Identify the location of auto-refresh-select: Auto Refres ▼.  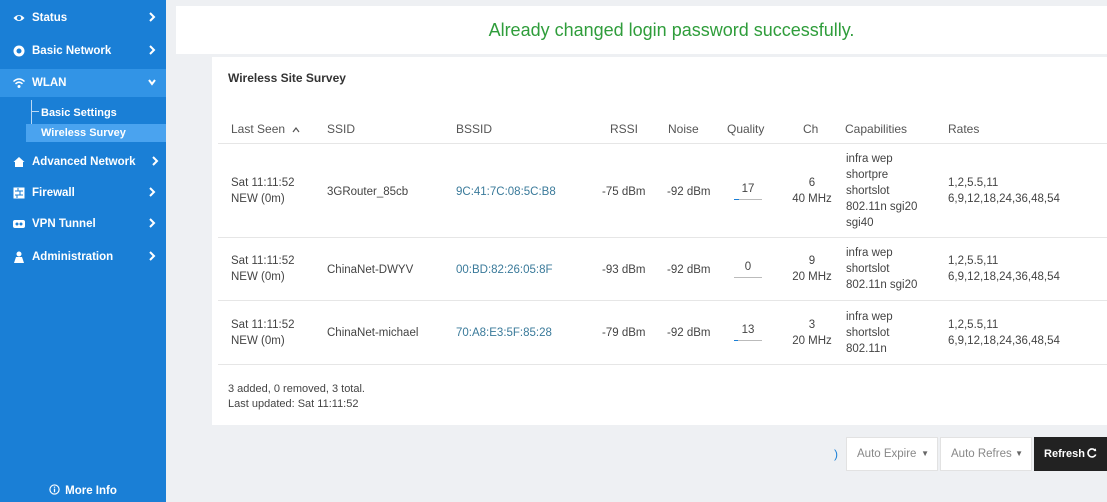
(986, 454).